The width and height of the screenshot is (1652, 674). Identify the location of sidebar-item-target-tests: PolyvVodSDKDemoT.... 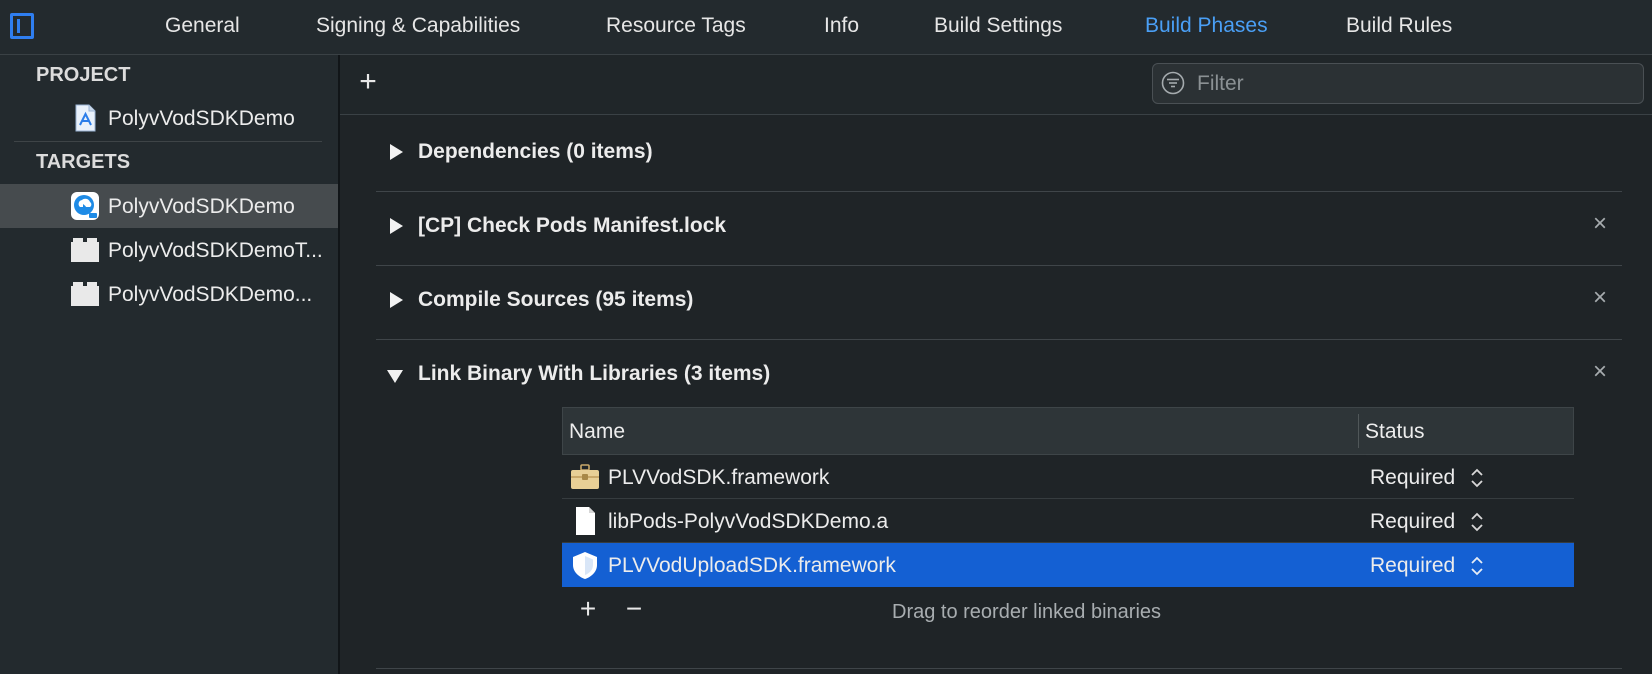
(169, 250).